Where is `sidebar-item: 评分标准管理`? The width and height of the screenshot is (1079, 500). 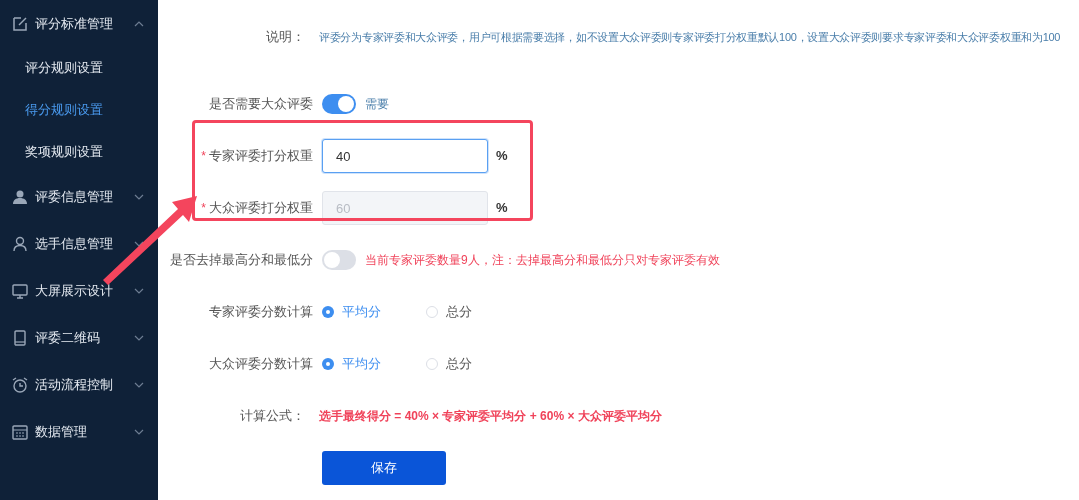
sidebar-item: 评分标准管理 is located at coordinates (79, 23).